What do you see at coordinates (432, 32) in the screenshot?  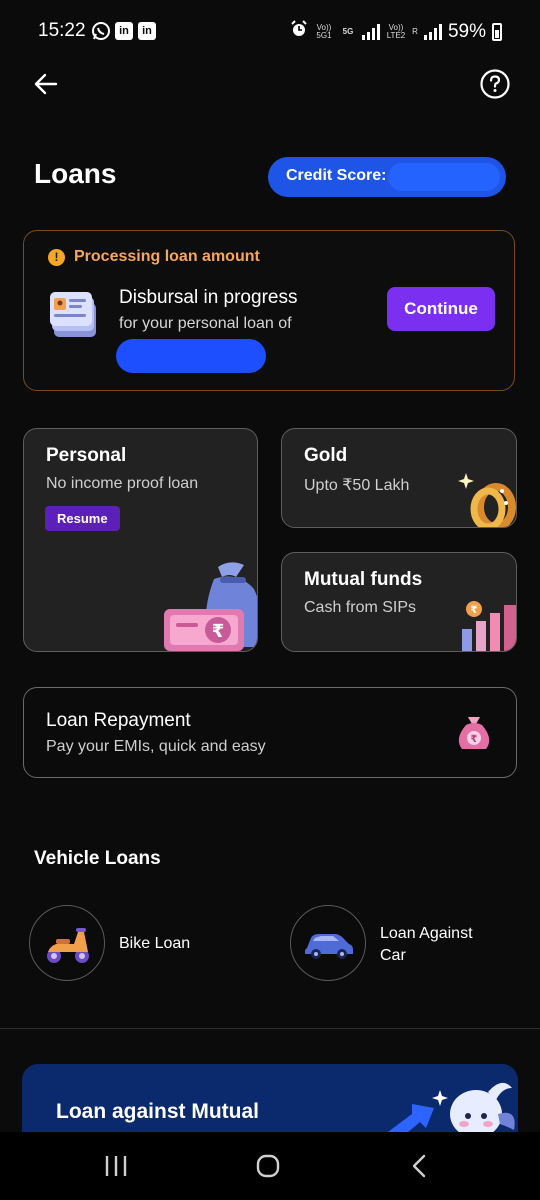 I see `signal-2-icon` at bounding box center [432, 32].